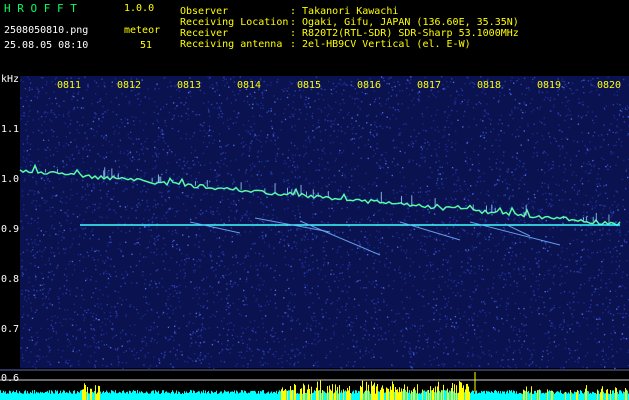  What do you see at coordinates (10, 129) in the screenshot?
I see `y-tick-label: 1.1` at bounding box center [10, 129].